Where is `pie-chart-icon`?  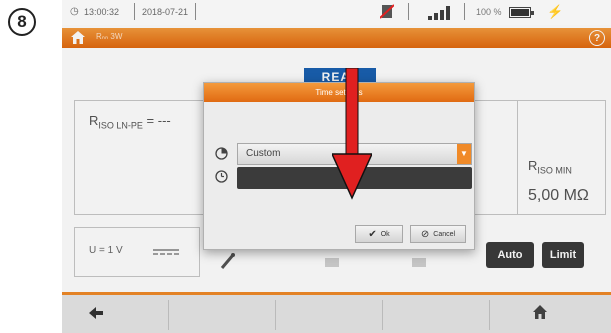 pie-chart-icon is located at coordinates (221, 153).